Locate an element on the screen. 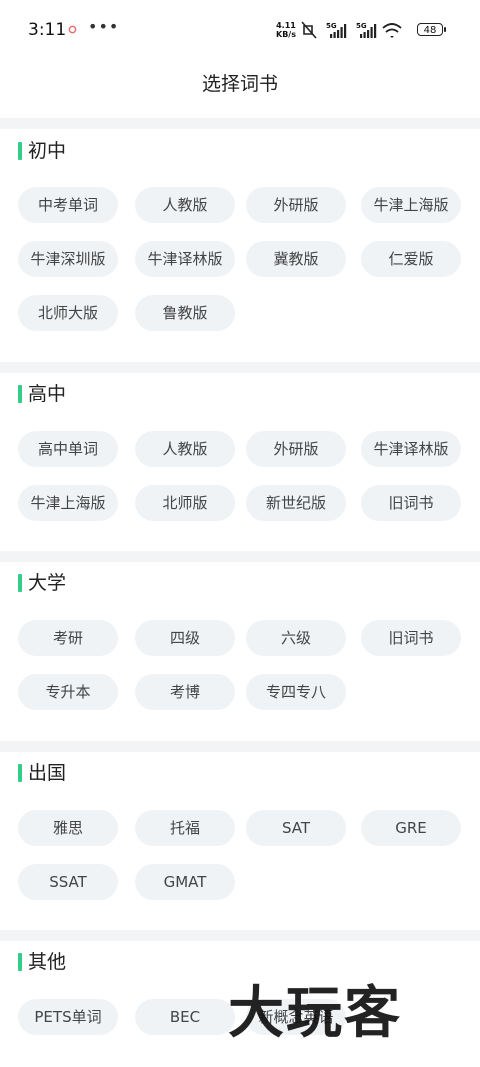 This screenshot has width=480, height=1067. book-chip: 冀教版 is located at coordinates (296, 259).